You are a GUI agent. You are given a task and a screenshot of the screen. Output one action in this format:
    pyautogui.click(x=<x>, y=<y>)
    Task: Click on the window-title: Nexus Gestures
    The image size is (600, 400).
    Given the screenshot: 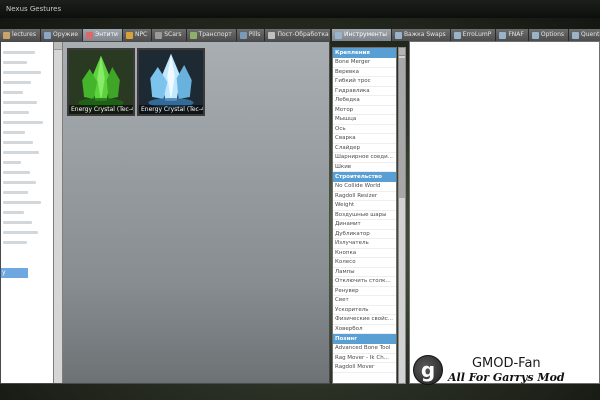 What is the action you would take?
    pyautogui.click(x=34, y=9)
    